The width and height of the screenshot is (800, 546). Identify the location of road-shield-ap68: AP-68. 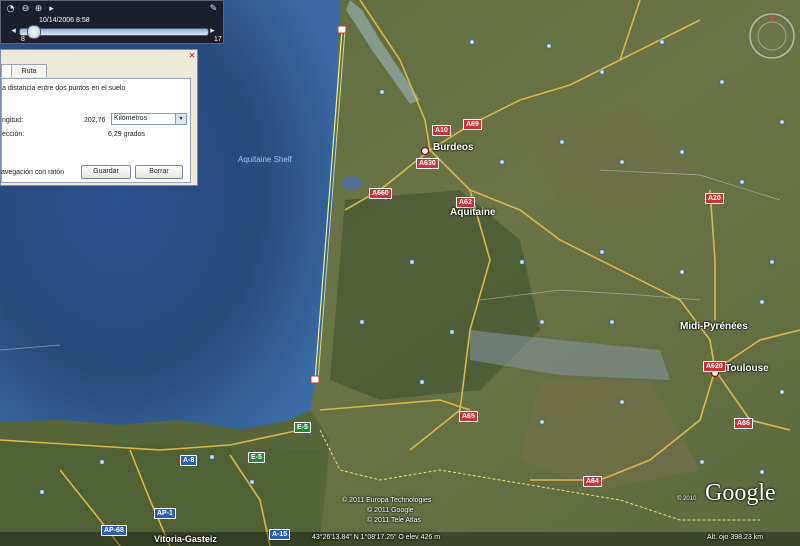
(114, 530).